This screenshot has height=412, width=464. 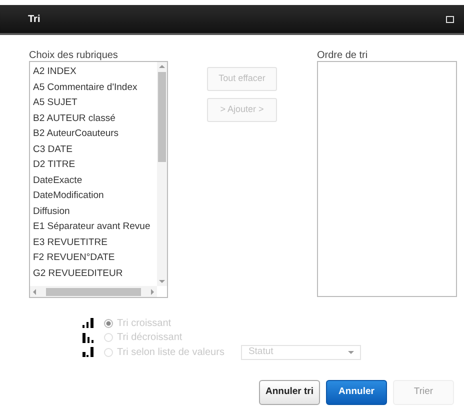 I want to click on list-item: DateExacte, so click(x=93, y=180).